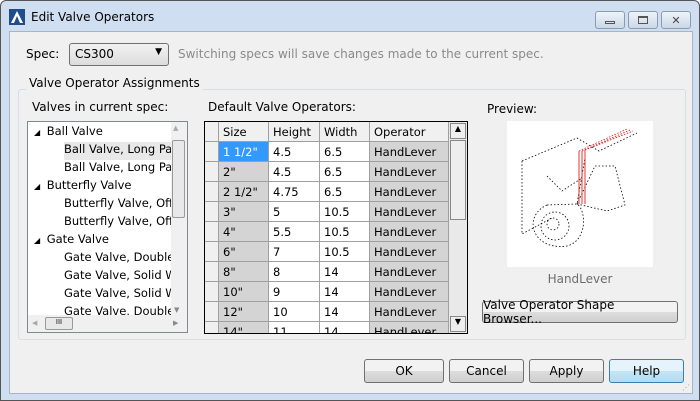 The image size is (700, 401). I want to click on grid-cell: 12", so click(244, 312).